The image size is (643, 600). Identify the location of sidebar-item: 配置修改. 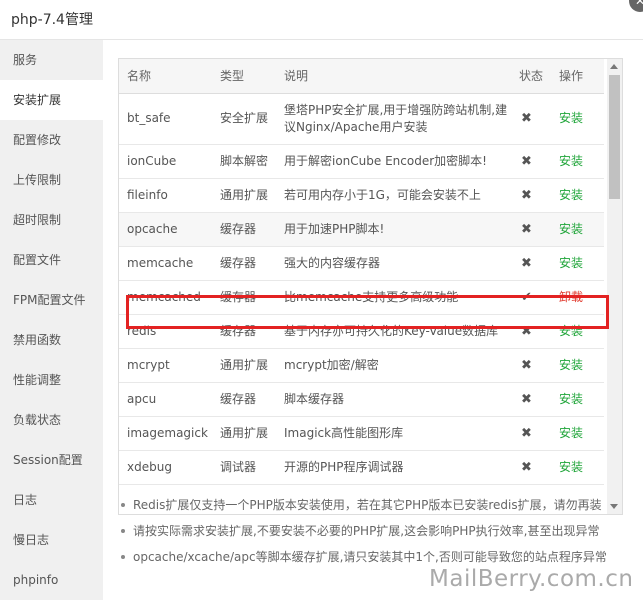
(51, 140).